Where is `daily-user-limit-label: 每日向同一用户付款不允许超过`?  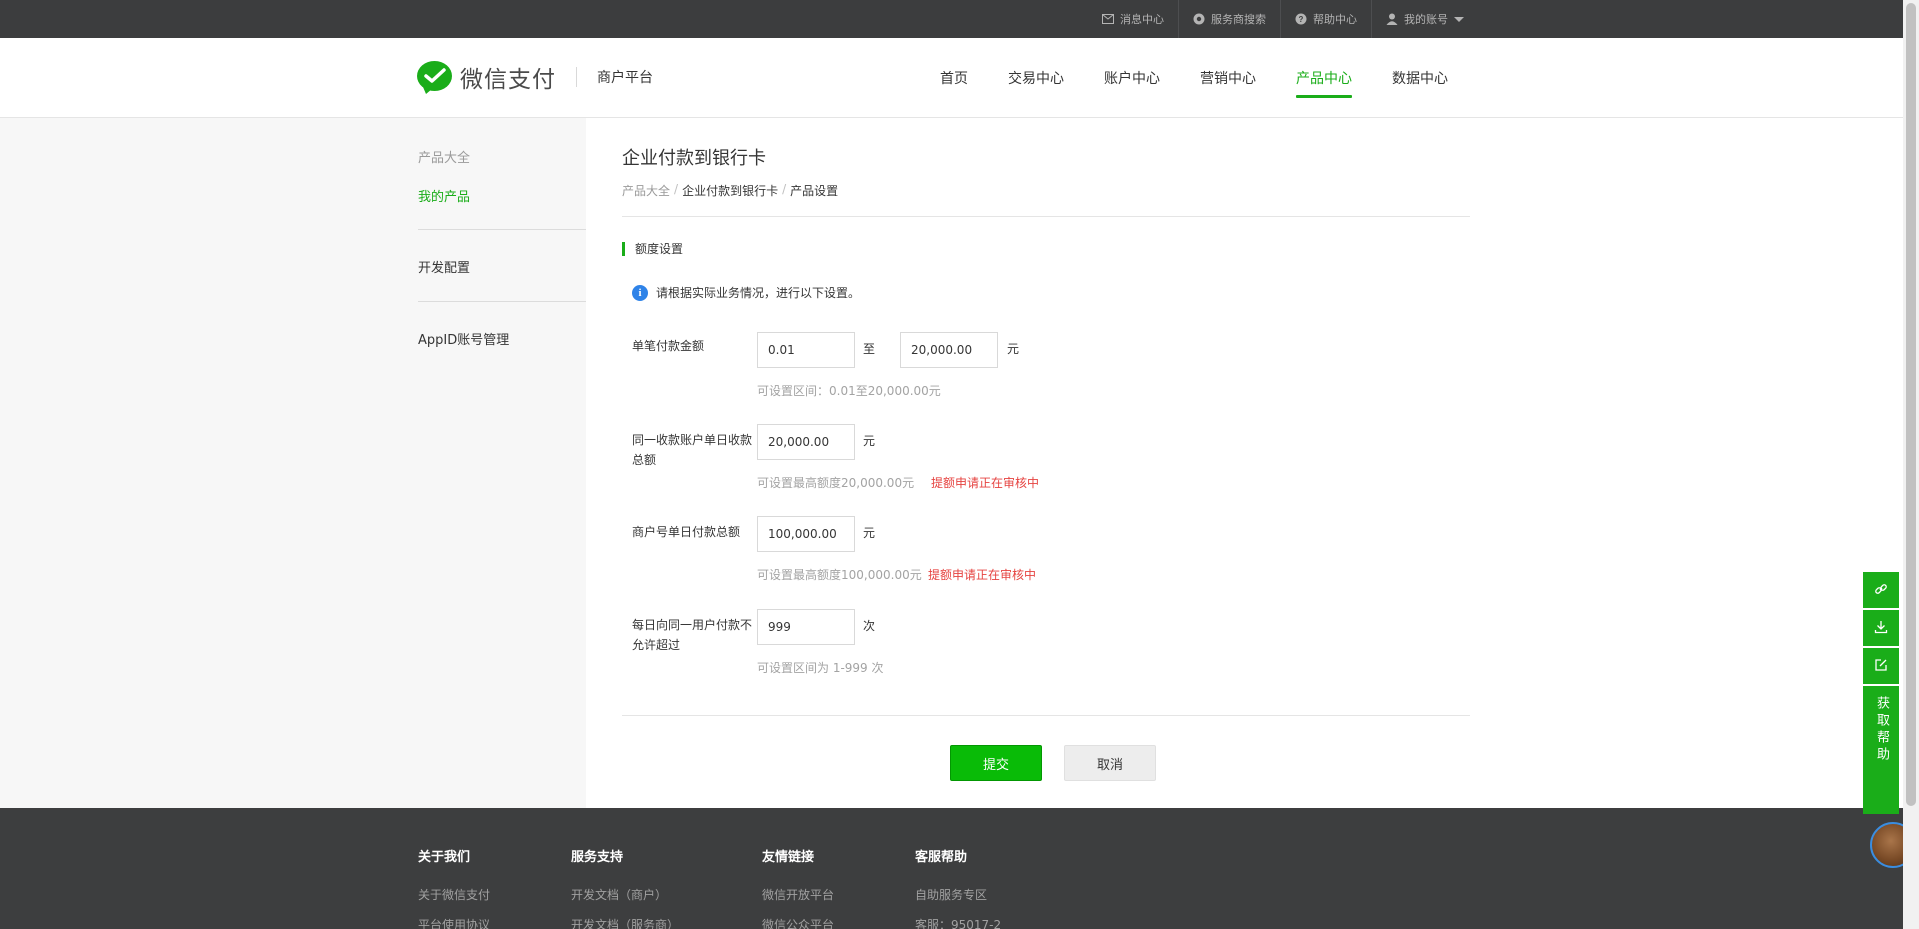
daily-user-limit-label: 每日向同一用户付款不允许超过 is located at coordinates (692, 635).